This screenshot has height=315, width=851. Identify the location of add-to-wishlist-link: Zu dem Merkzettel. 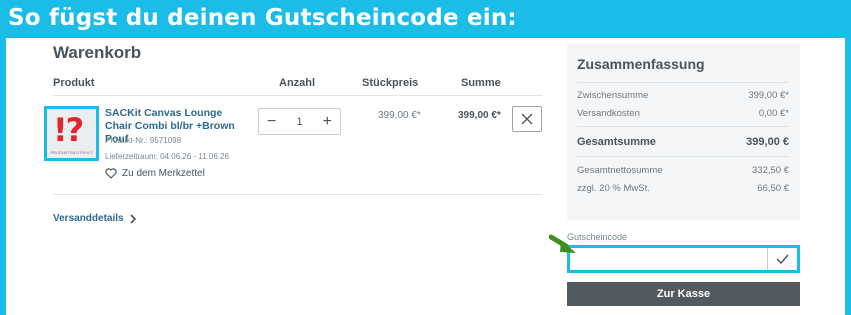
(155, 173).